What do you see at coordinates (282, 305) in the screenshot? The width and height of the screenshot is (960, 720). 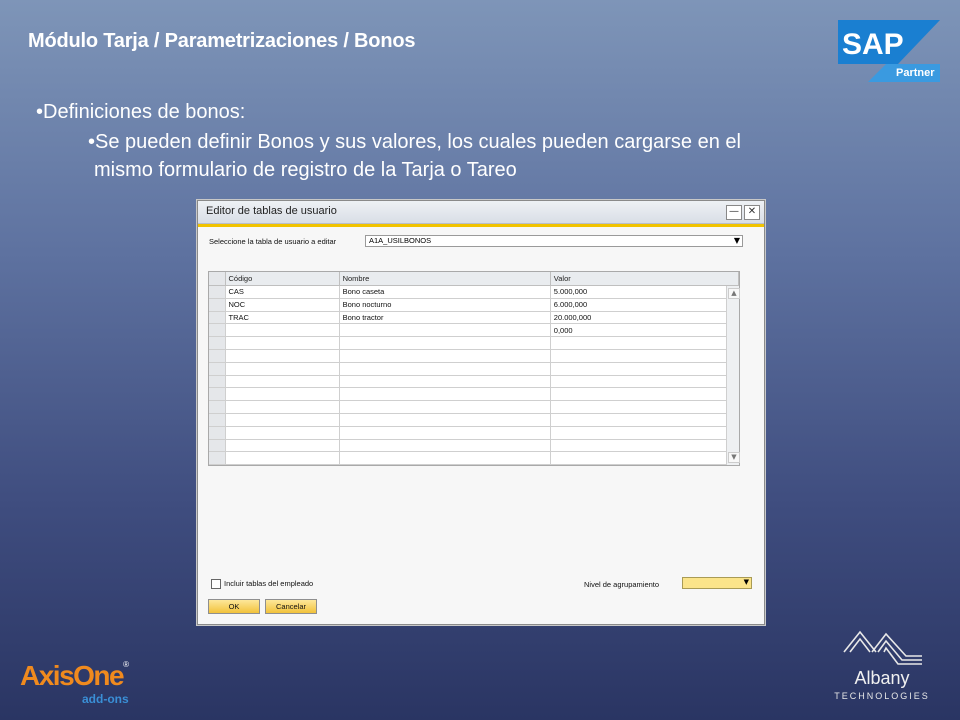 I see `cell-codigo: NOC` at bounding box center [282, 305].